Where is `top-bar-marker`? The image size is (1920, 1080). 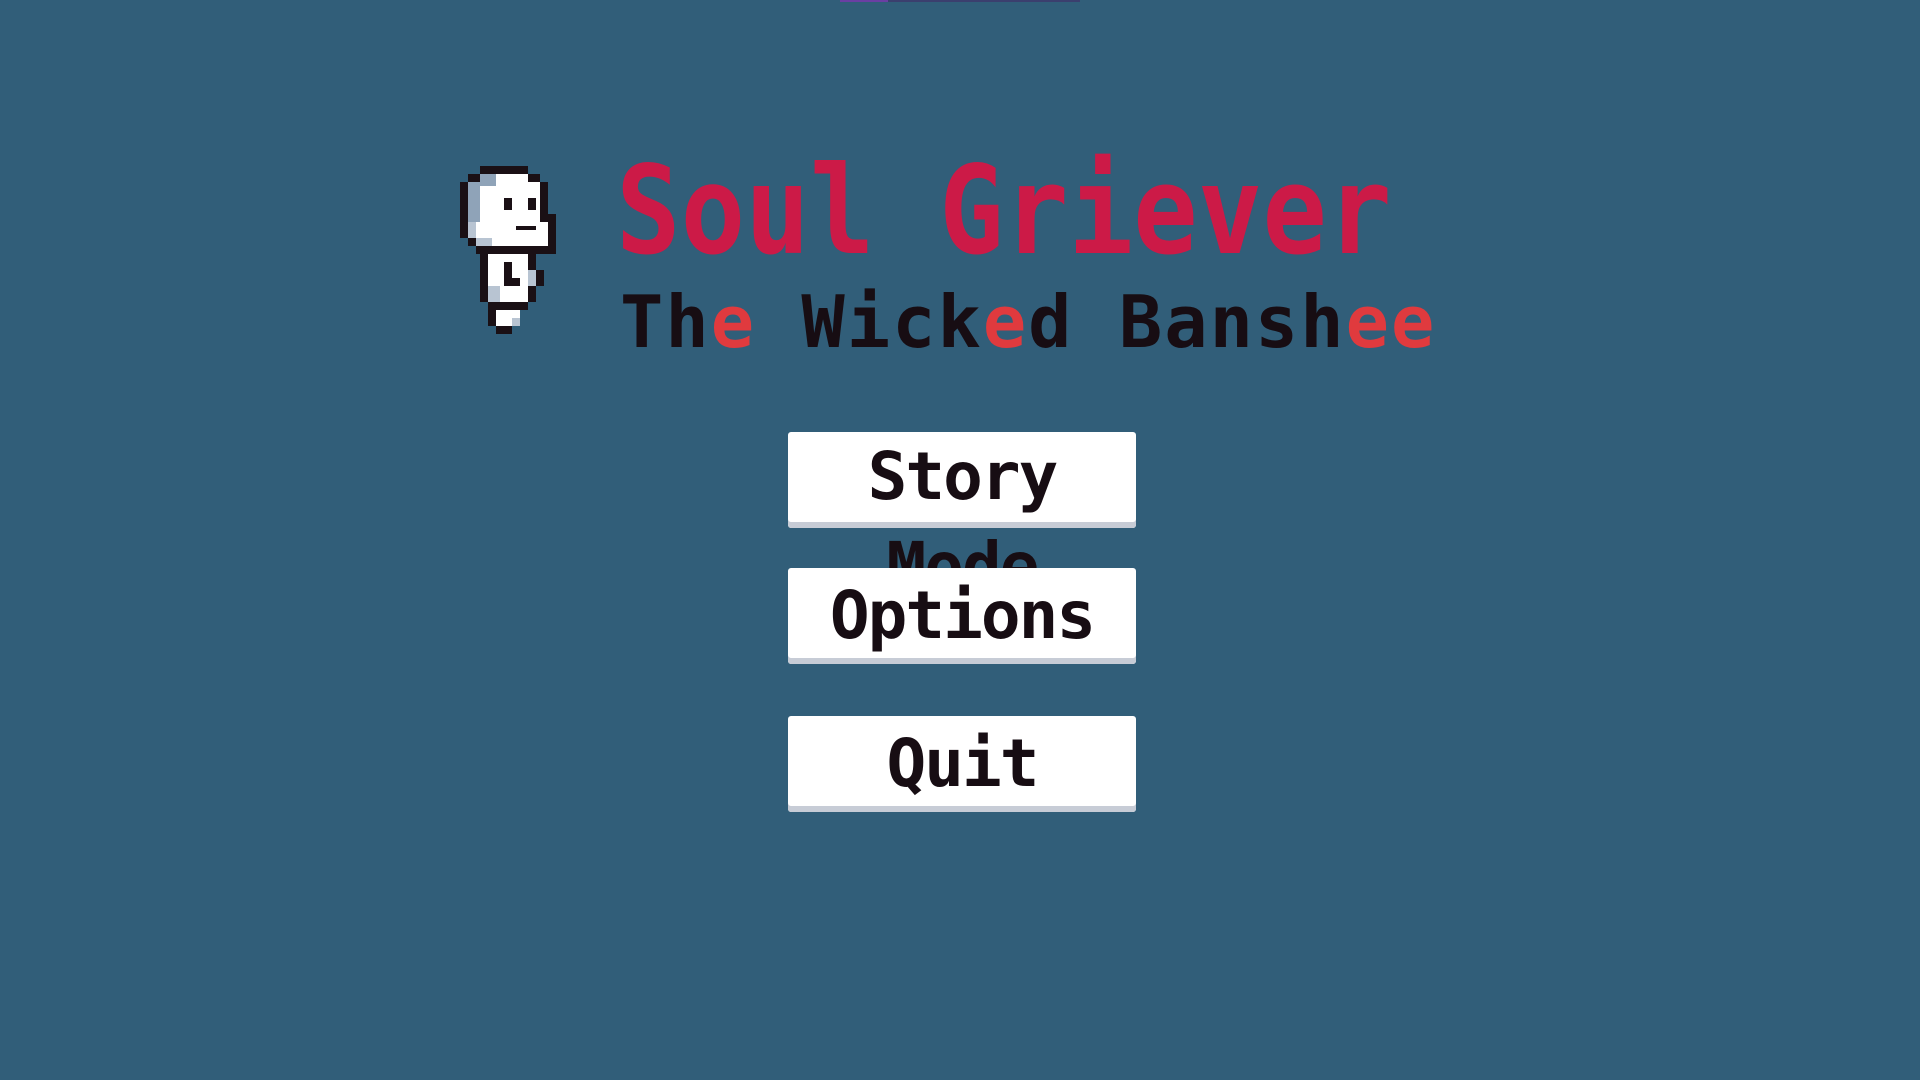
top-bar-marker is located at coordinates (960, 1).